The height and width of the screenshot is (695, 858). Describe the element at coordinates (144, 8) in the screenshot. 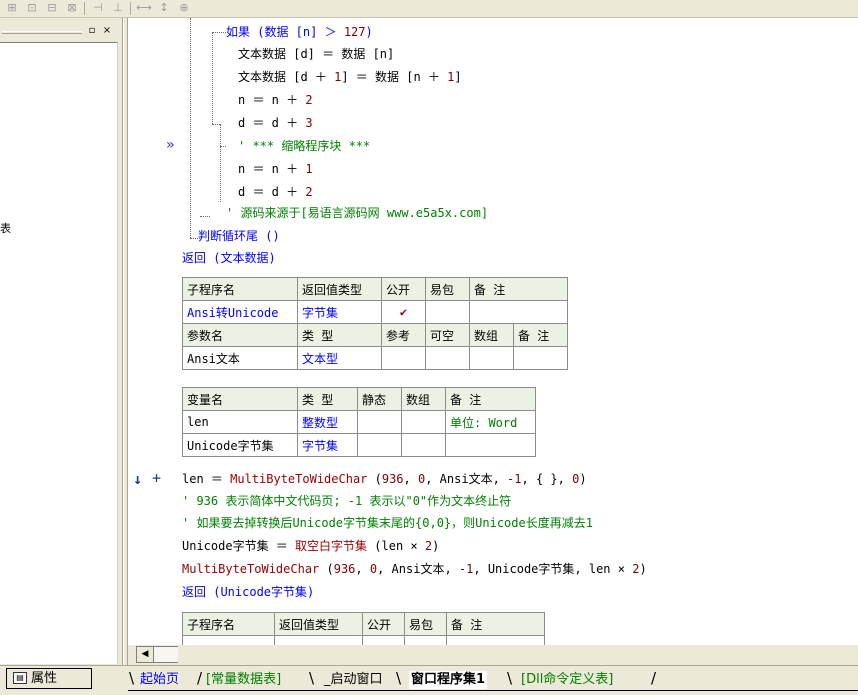

I see `same-width-icon: ⟷` at that location.